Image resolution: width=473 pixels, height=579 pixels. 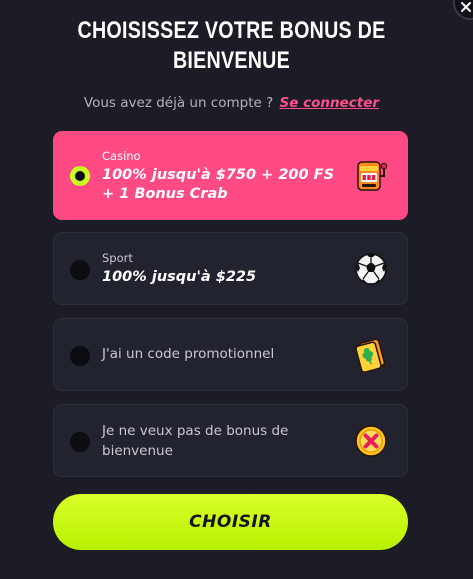 What do you see at coordinates (230, 440) in the screenshot?
I see `bonus-option-no-bonus: Je ne veux pas de bonus de bienvenue` at bounding box center [230, 440].